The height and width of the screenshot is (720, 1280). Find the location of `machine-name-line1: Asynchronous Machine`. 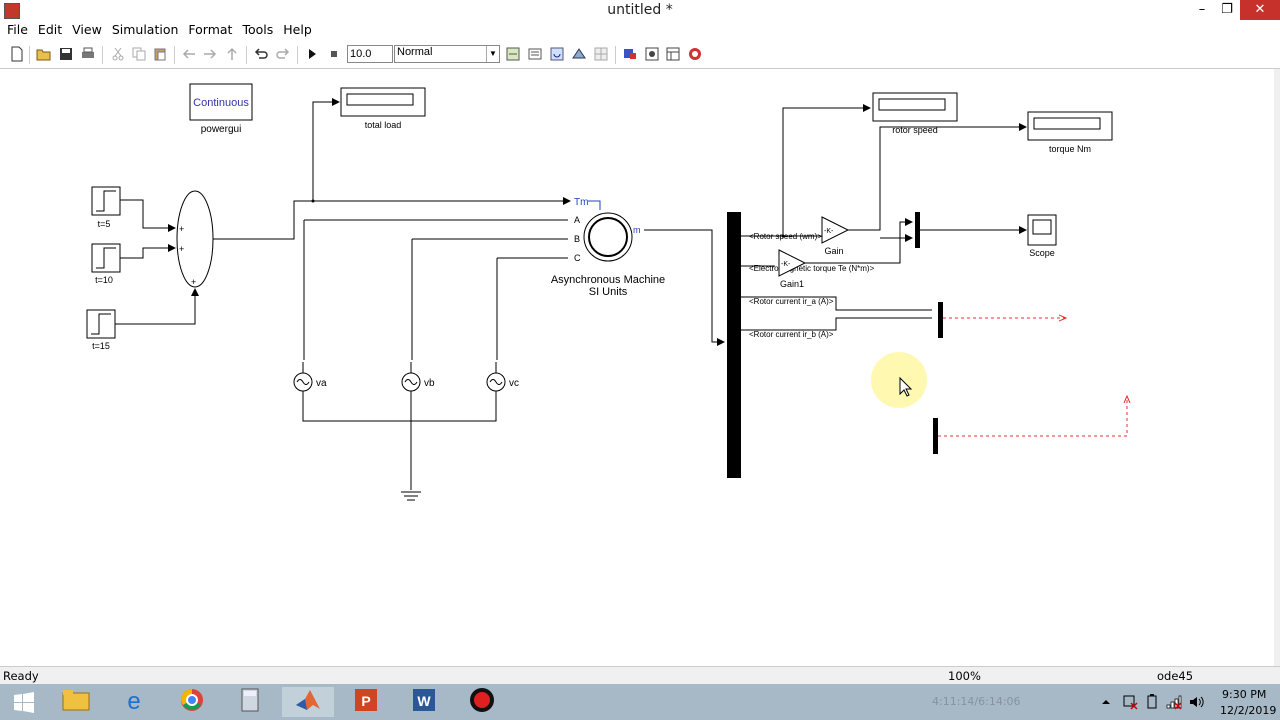

machine-name-line1: Asynchronous Machine is located at coordinates (608, 280).